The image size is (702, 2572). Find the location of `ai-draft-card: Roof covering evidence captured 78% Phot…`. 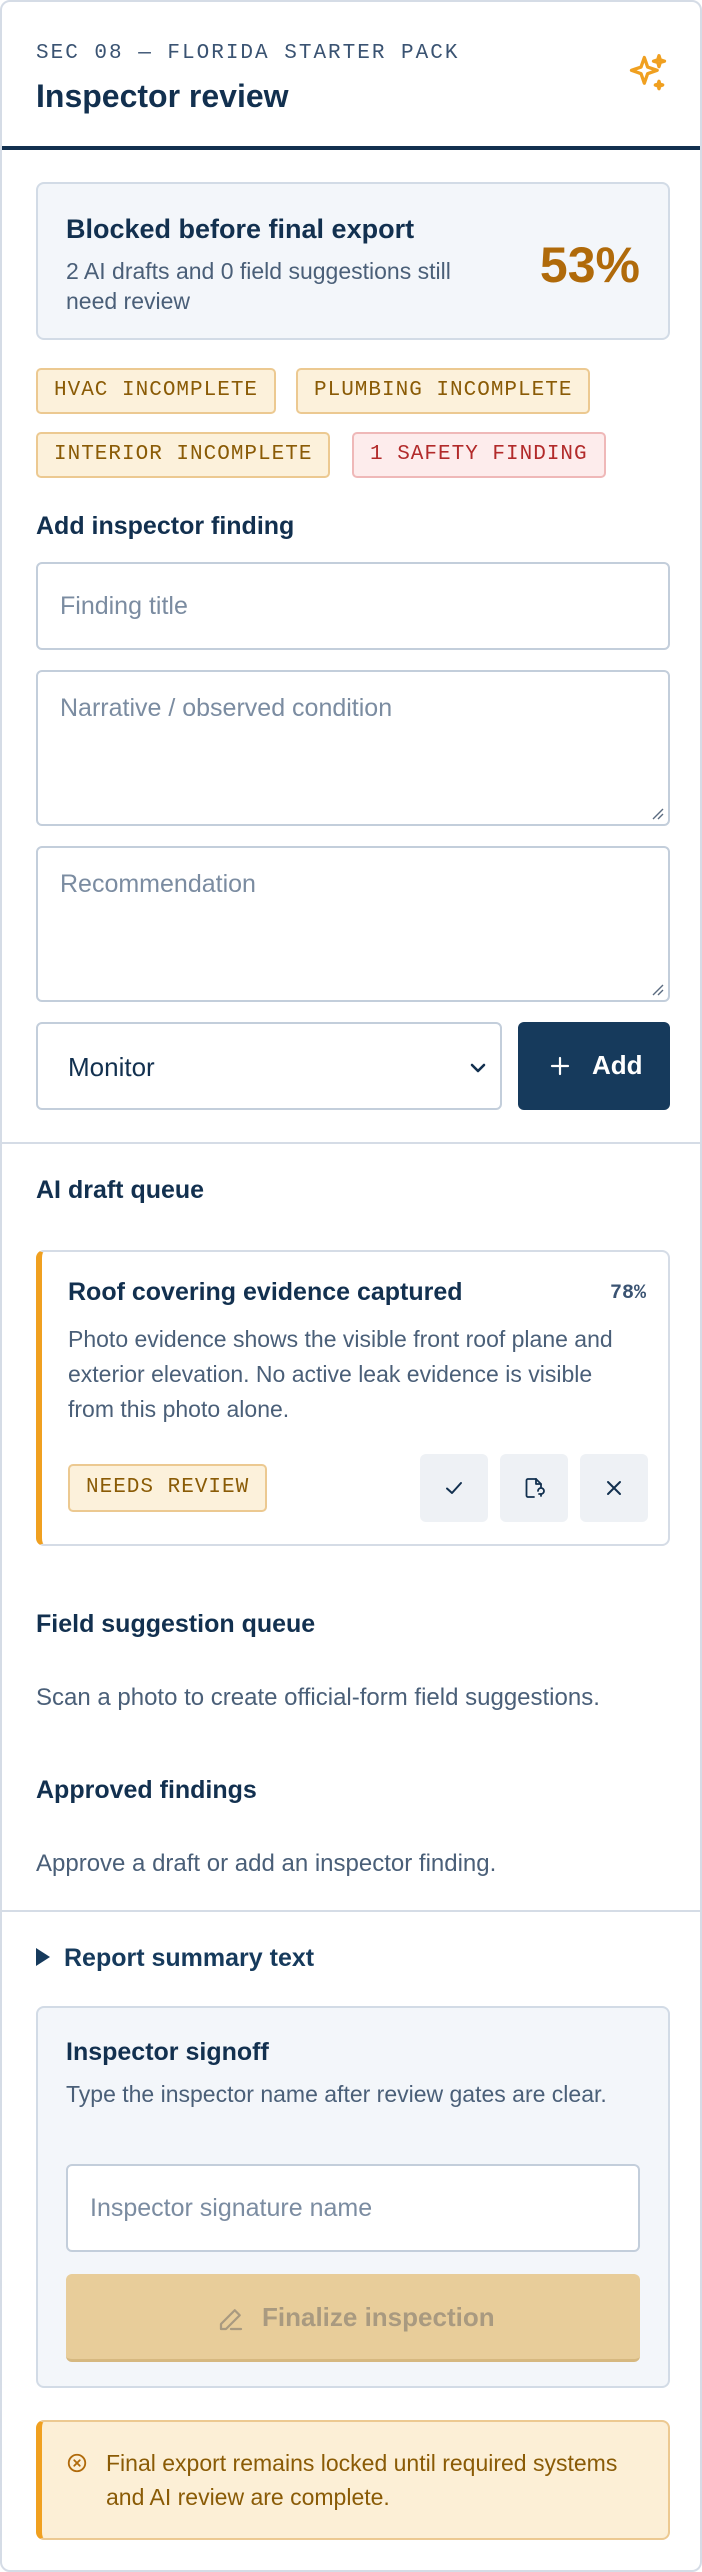

ai-draft-card: Roof covering evidence captured 78% Phot… is located at coordinates (353, 1398).